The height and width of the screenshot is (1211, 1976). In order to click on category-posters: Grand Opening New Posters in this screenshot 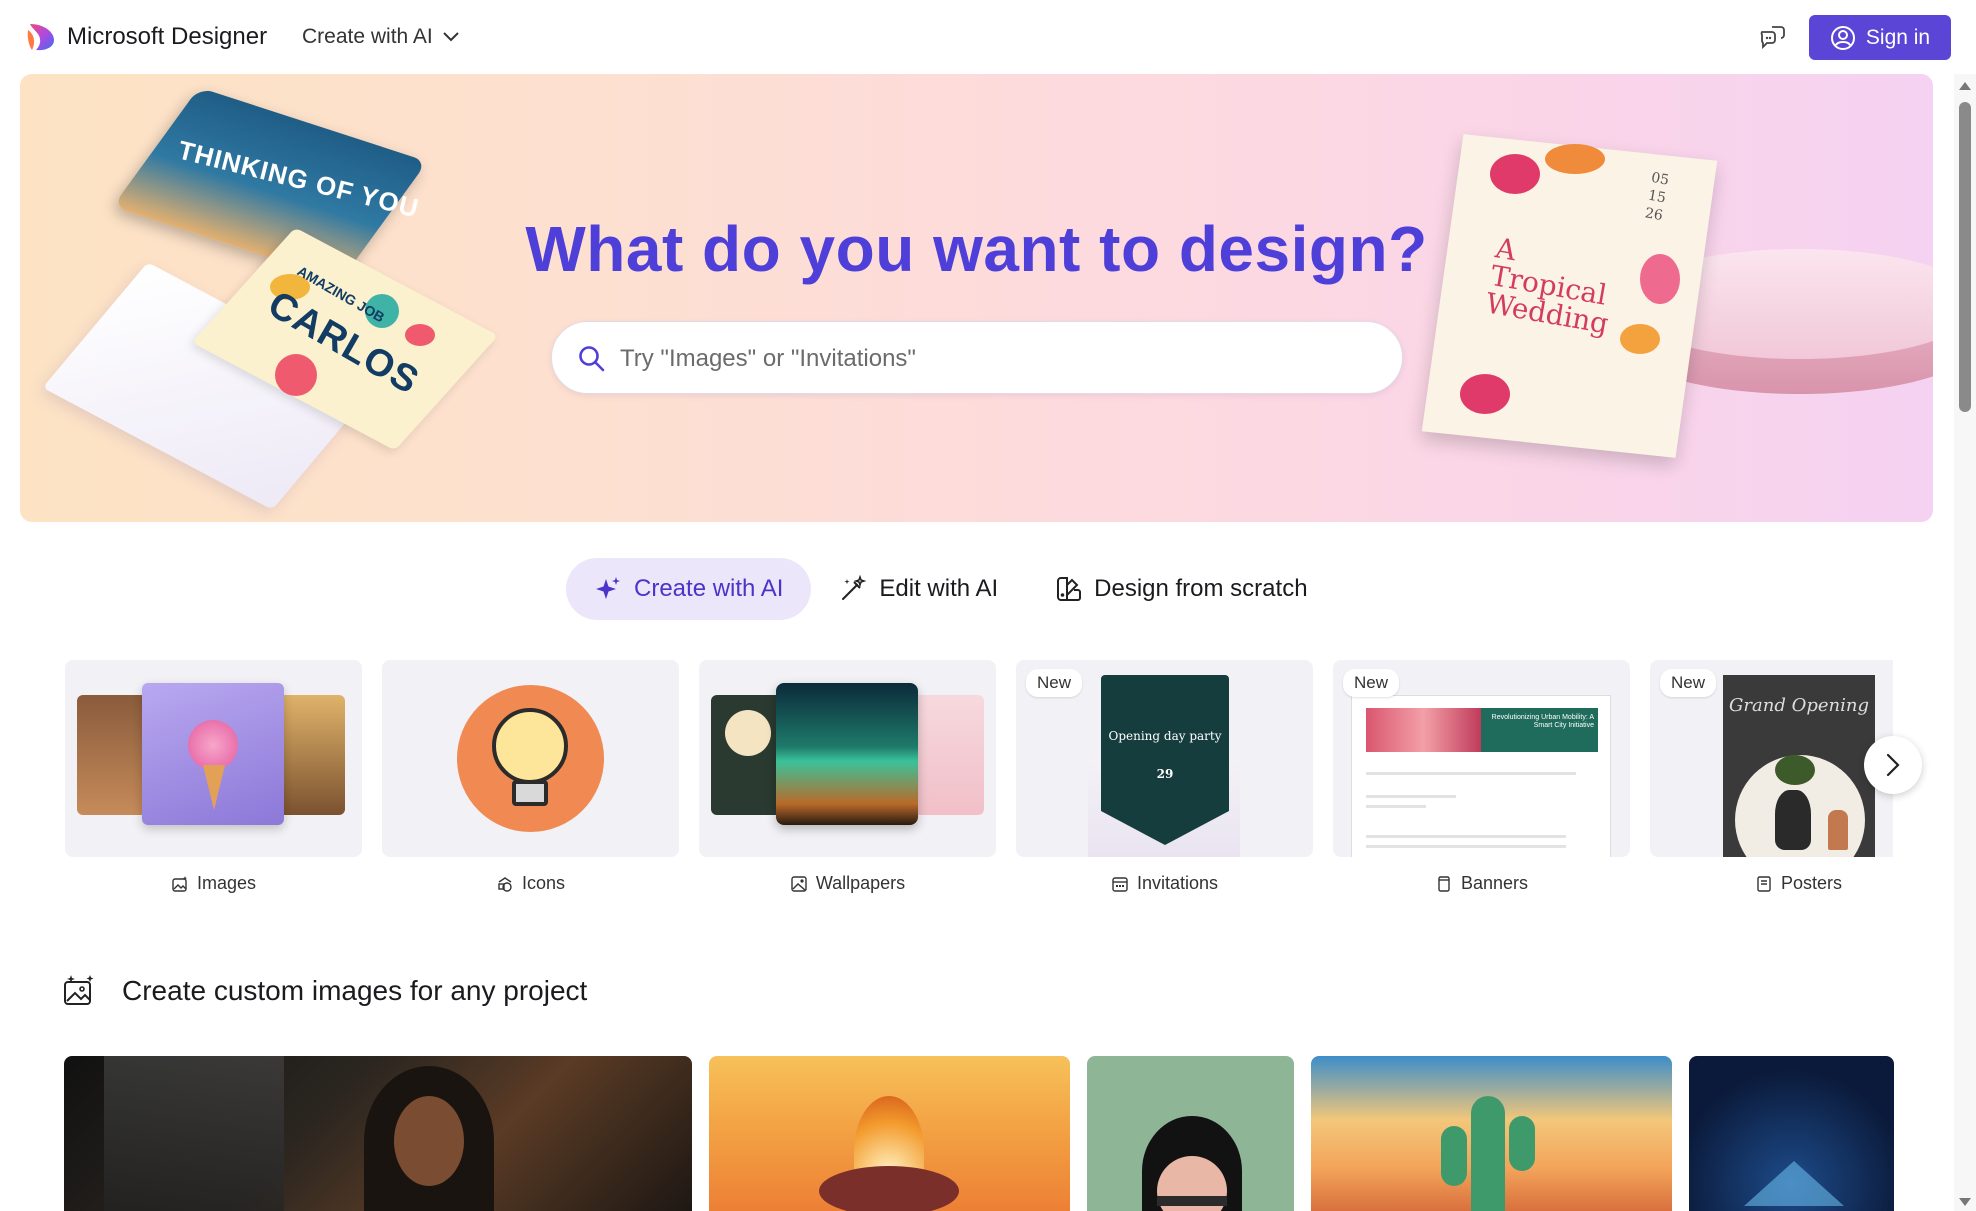, I will do `click(1771, 777)`.